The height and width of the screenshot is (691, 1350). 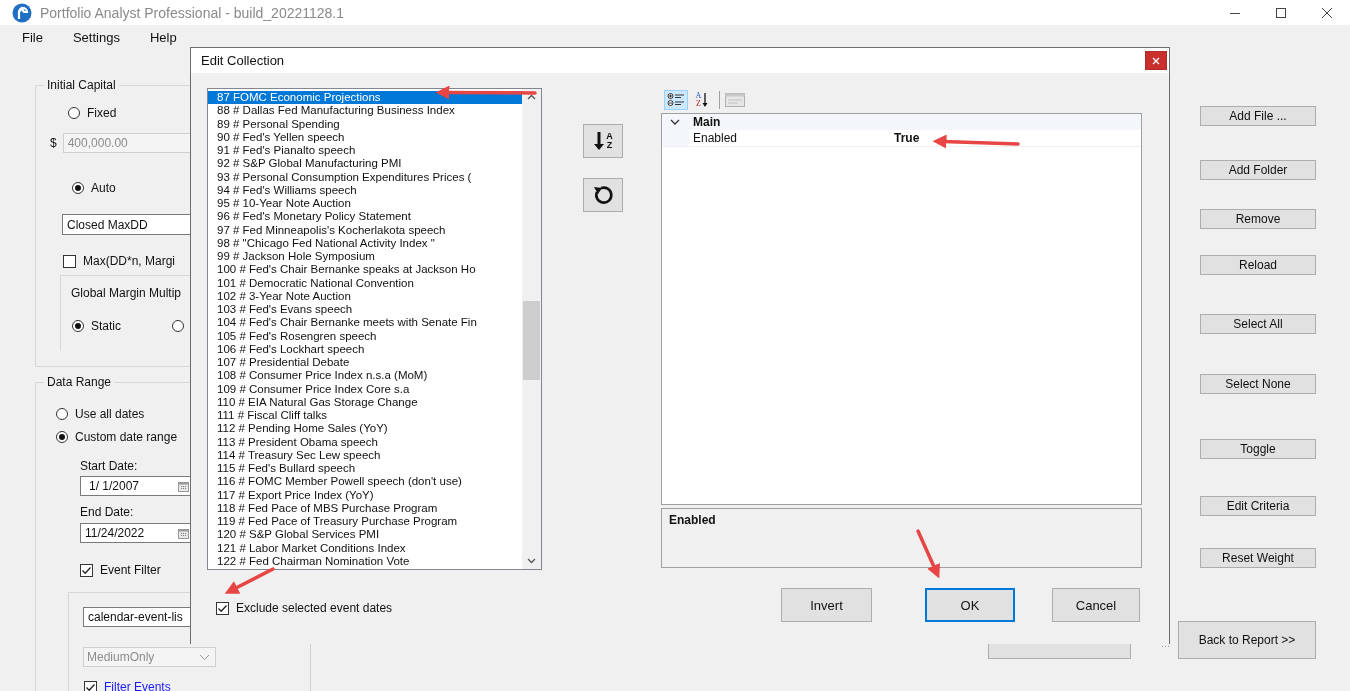 What do you see at coordinates (365, 363) in the screenshot?
I see `list-item: 107 # Presidential Debate` at bounding box center [365, 363].